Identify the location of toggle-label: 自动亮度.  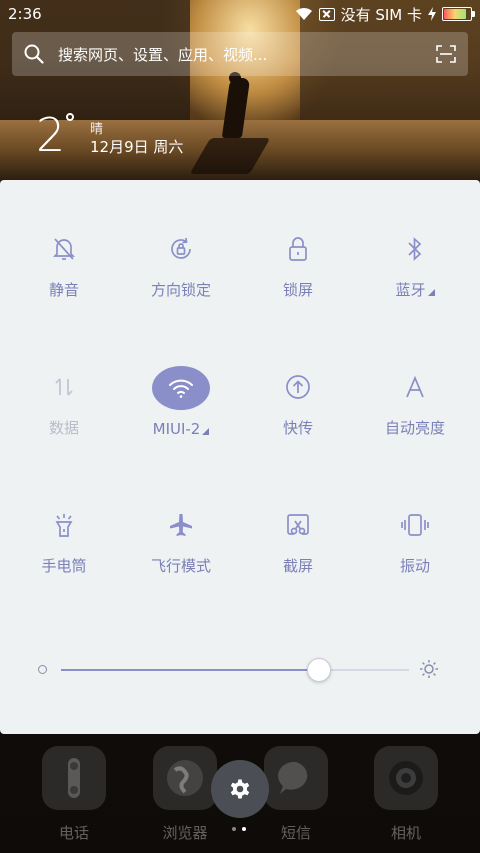
(414, 428).